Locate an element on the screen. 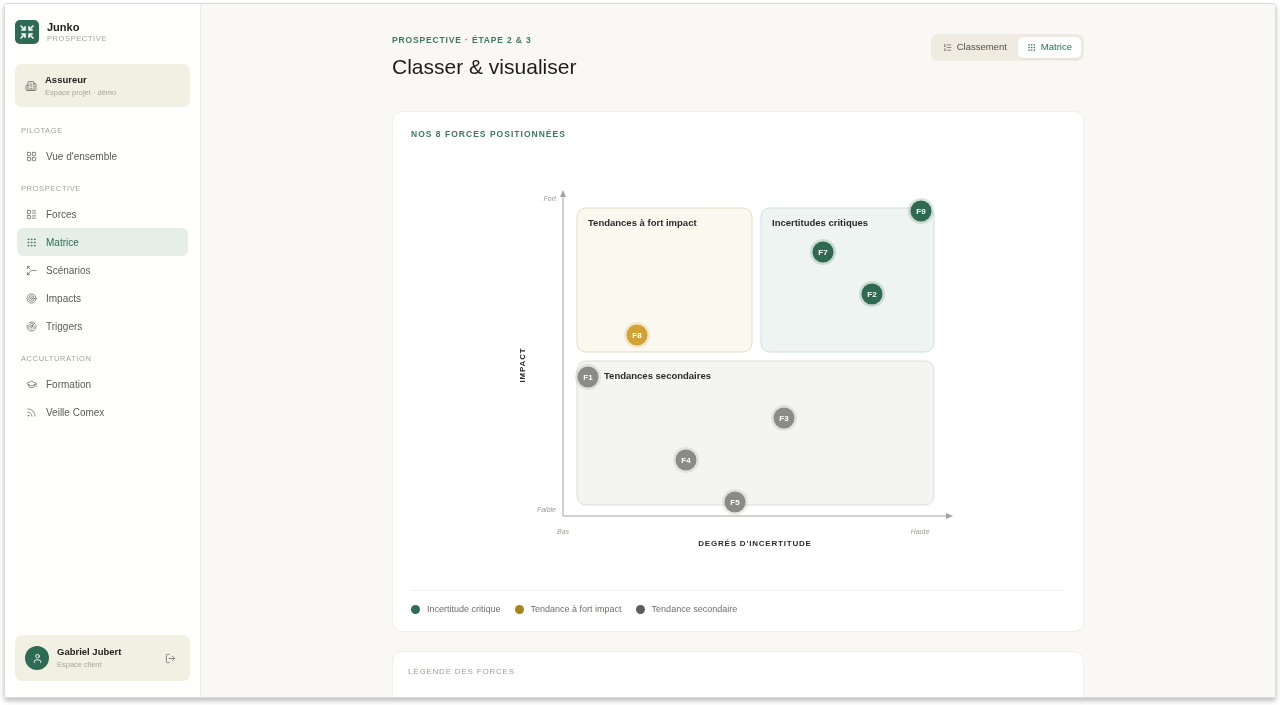 This screenshot has height=705, width=1280. force-marker: F7 is located at coordinates (823, 252).